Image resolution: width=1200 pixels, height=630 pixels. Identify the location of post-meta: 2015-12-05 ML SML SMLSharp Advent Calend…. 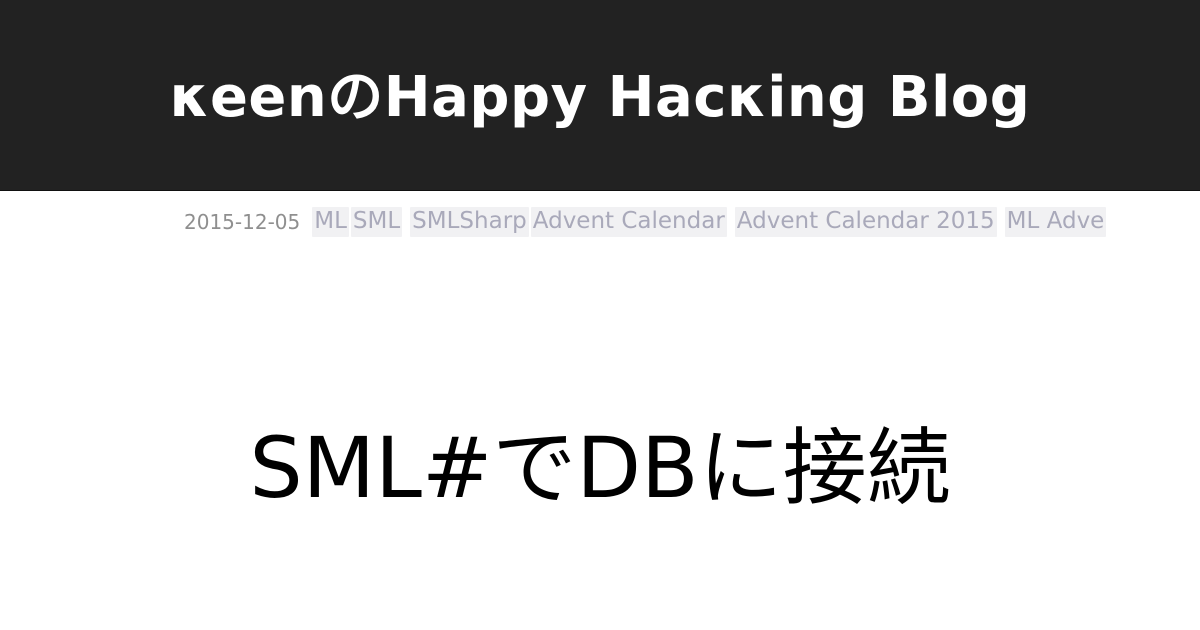
(692, 222).